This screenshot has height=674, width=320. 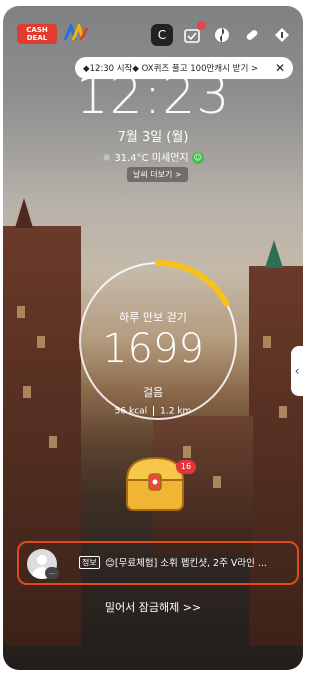 I want to click on divider, so click(x=154, y=411).